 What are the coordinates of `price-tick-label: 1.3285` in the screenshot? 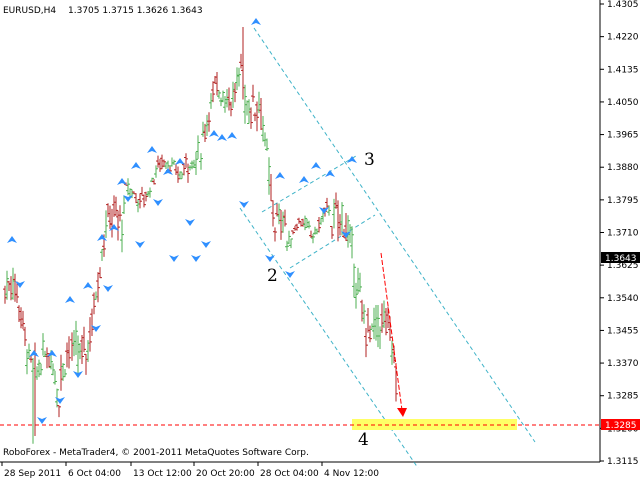 It's located at (623, 397).